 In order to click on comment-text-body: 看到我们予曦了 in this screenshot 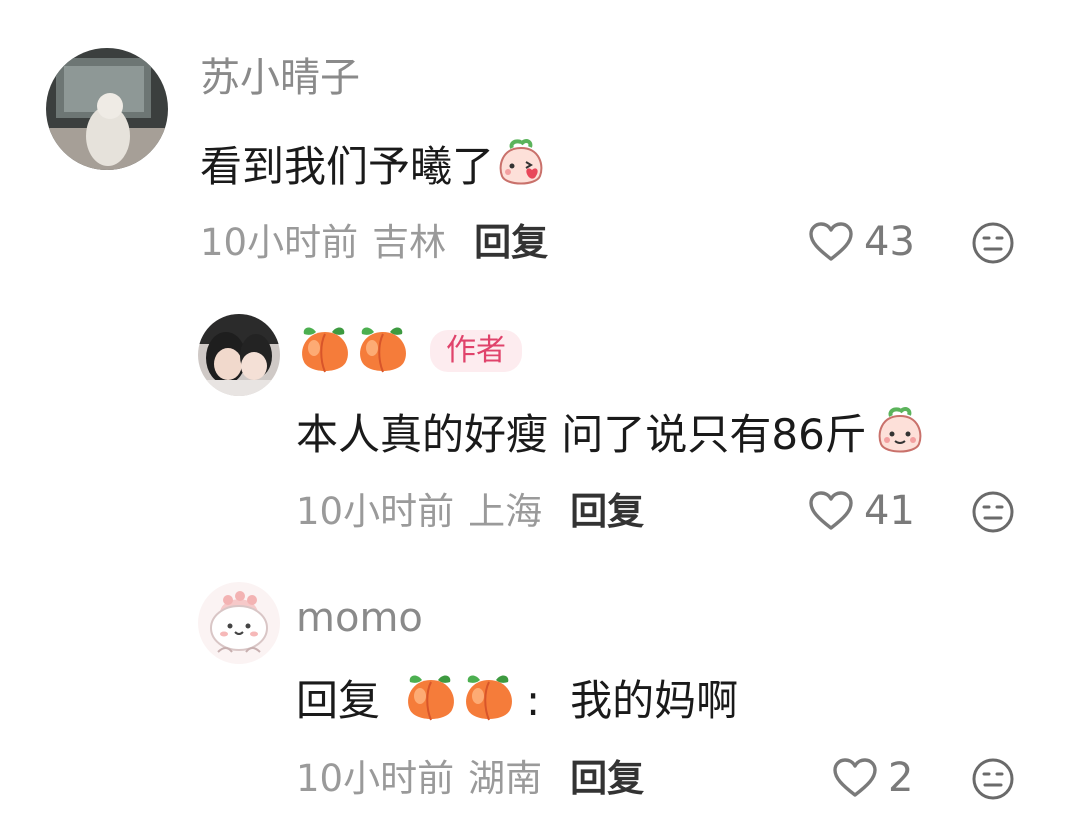, I will do `click(347, 166)`.